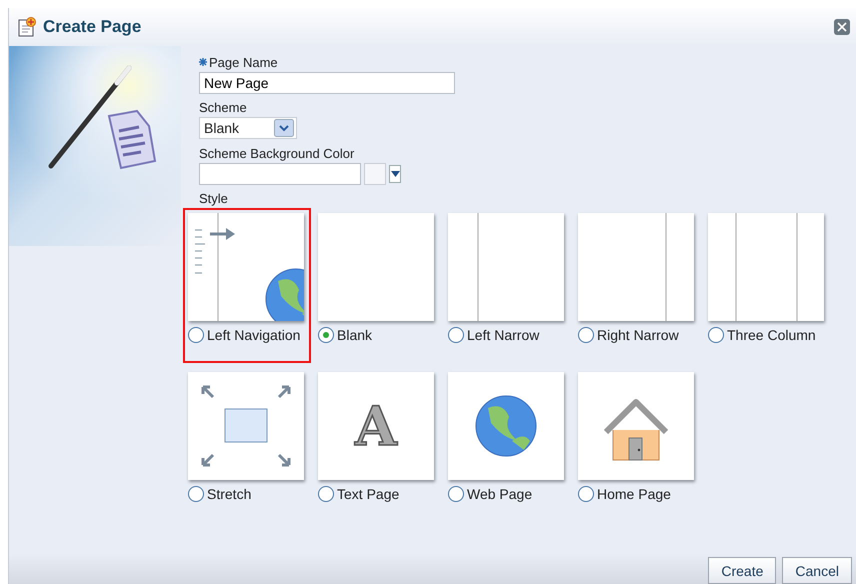 The width and height of the screenshot is (856, 584). I want to click on input-field: New Page, so click(327, 83).